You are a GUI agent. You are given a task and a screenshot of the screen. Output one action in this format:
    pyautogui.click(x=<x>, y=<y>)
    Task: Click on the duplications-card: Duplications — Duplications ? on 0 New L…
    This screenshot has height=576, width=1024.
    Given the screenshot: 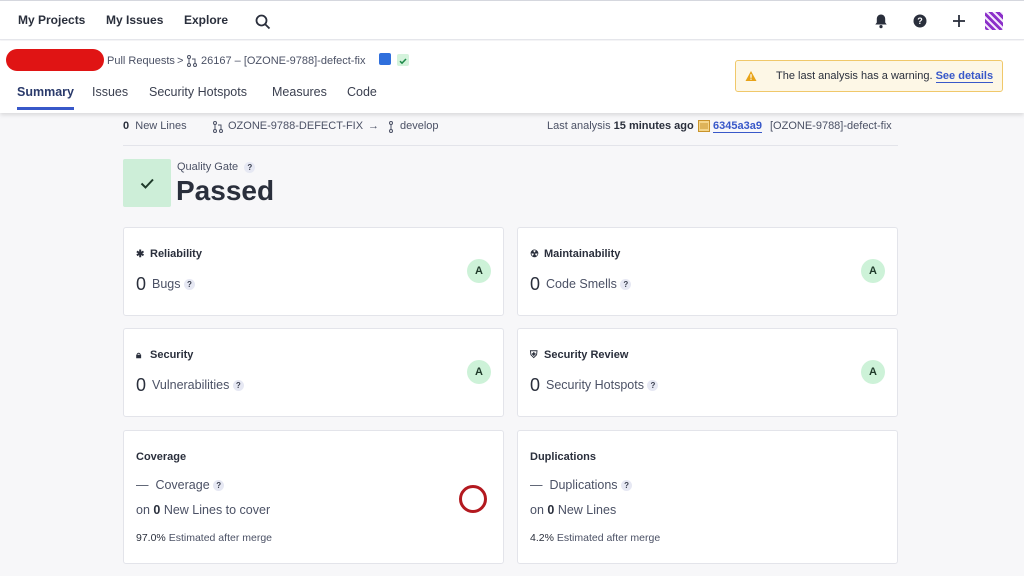 What is the action you would take?
    pyautogui.click(x=707, y=497)
    